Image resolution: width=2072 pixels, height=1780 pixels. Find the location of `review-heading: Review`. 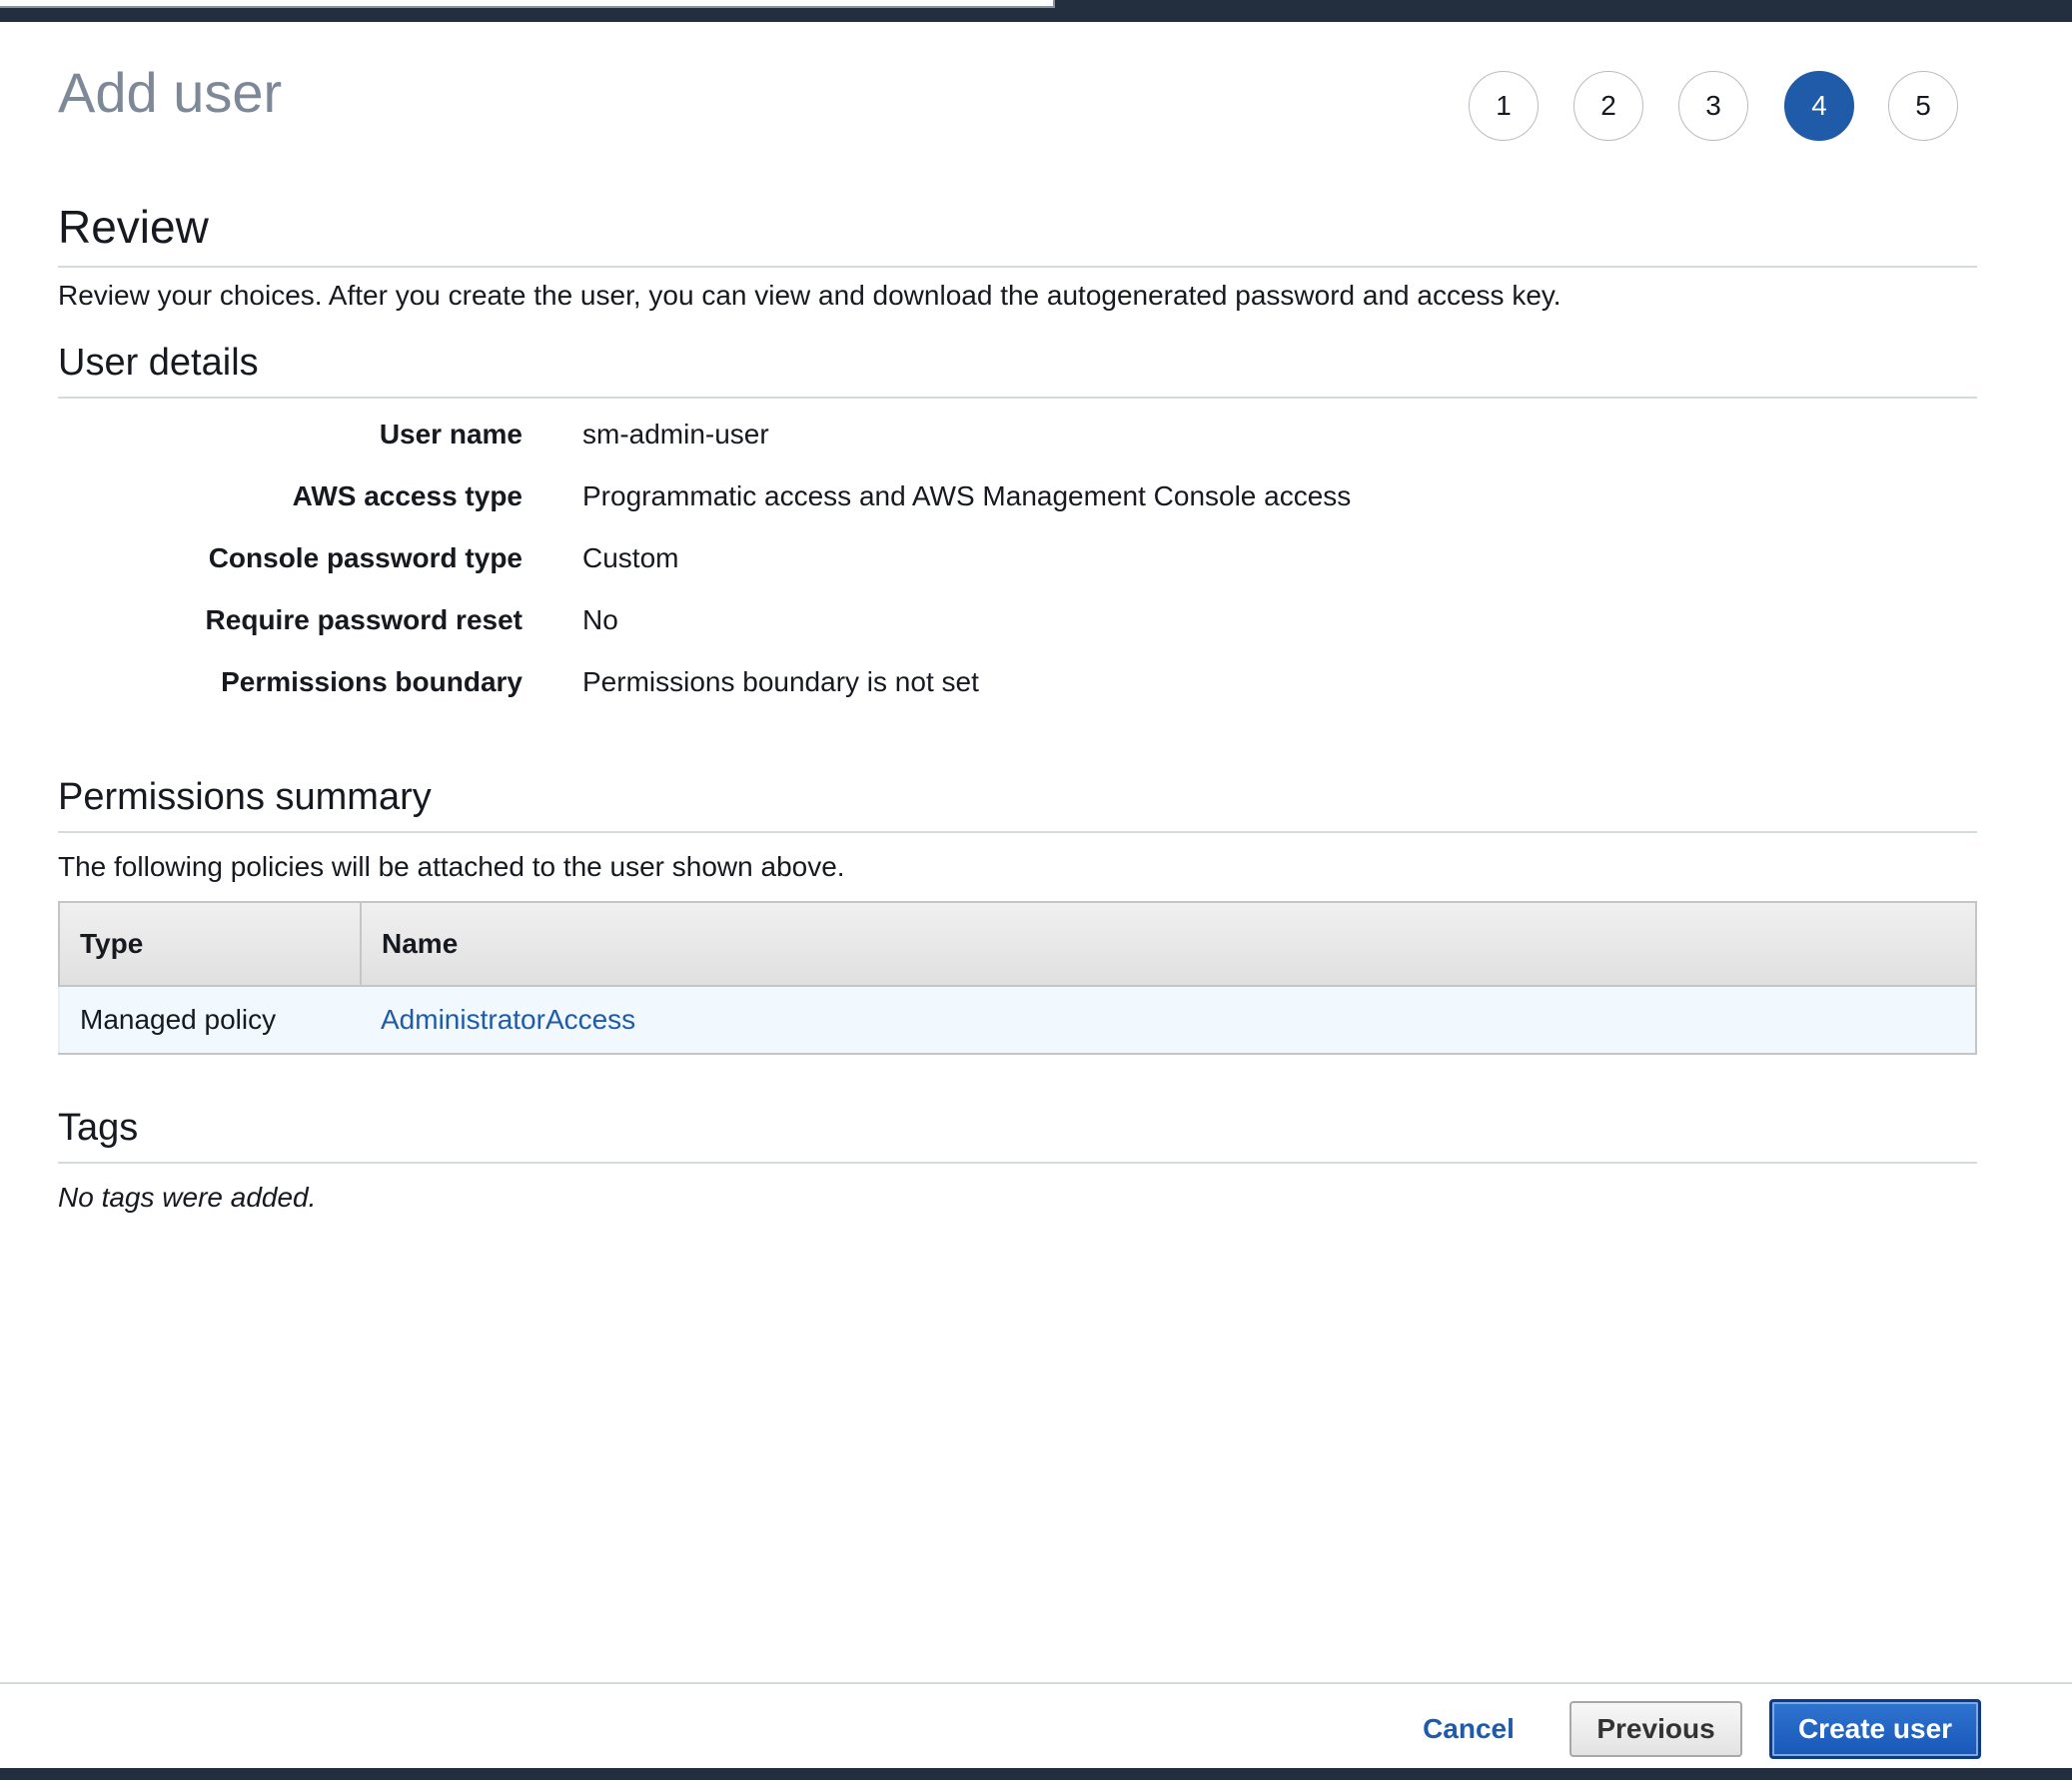

review-heading: Review is located at coordinates (1017, 234).